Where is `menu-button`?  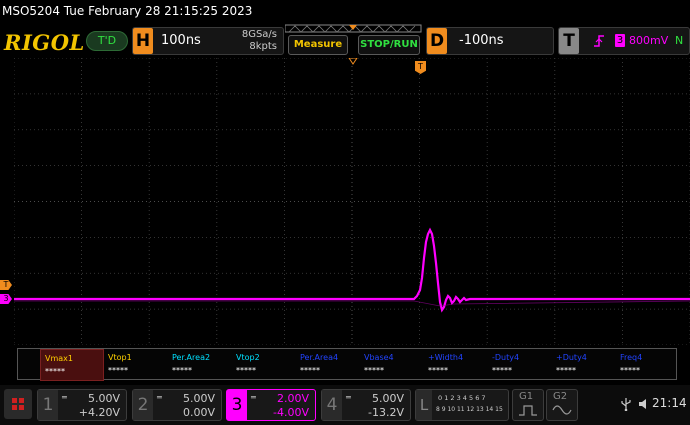
menu-button is located at coordinates (18, 404).